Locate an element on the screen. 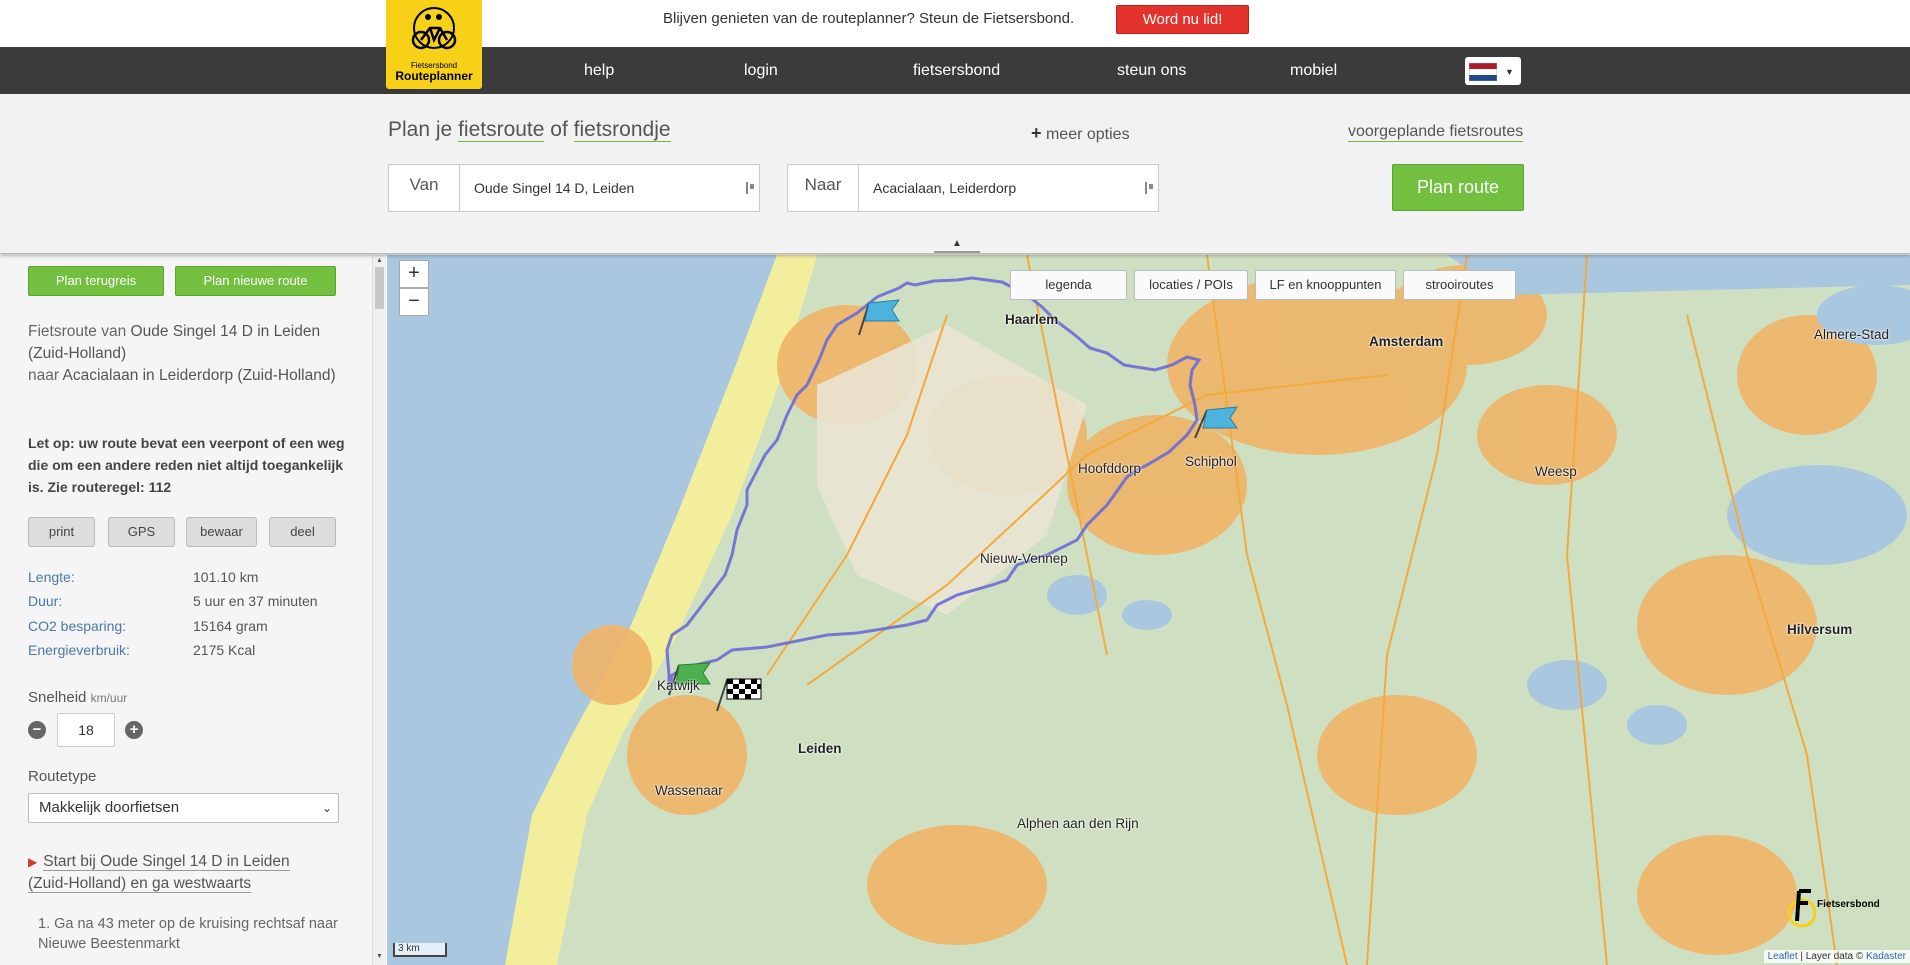 The image size is (1910, 965). lf-nodes-button: LF en knooppunten is located at coordinates (1325, 285).